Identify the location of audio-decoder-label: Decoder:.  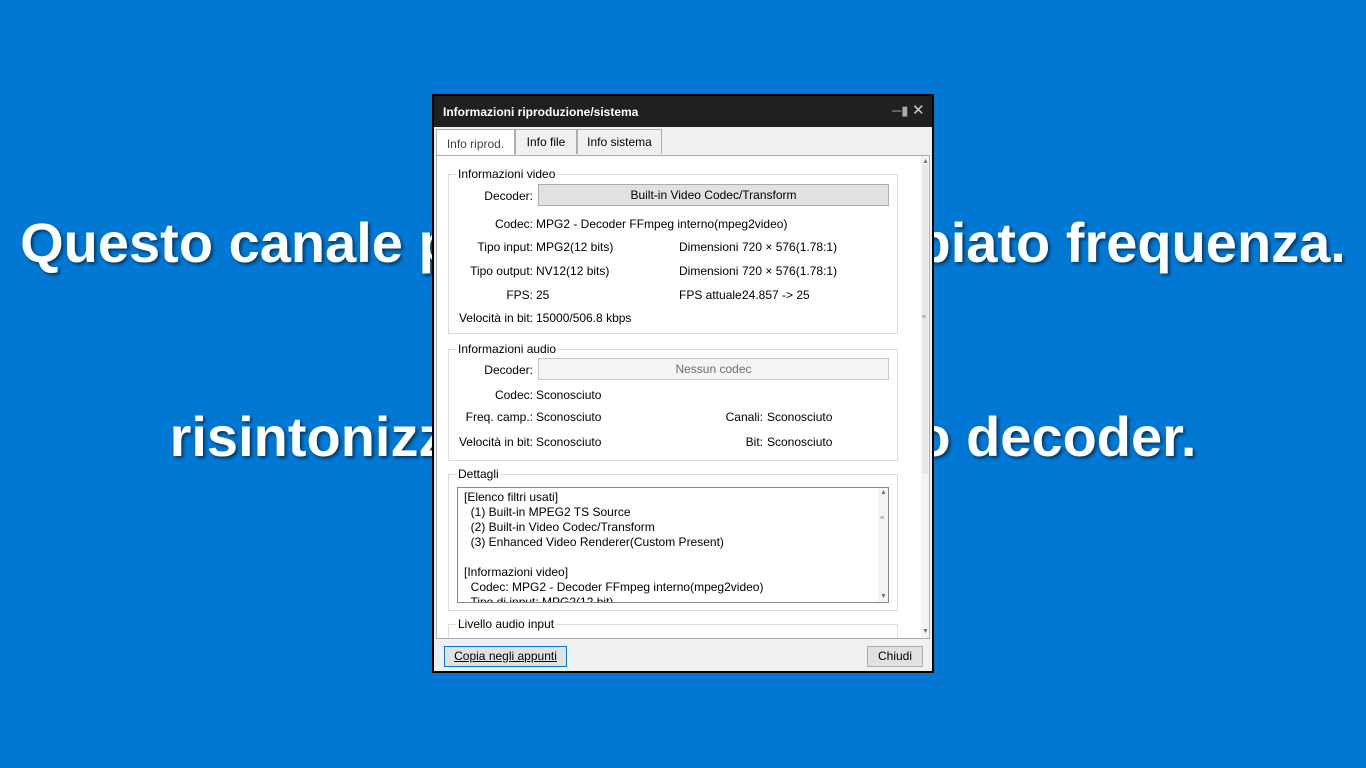
(508, 370).